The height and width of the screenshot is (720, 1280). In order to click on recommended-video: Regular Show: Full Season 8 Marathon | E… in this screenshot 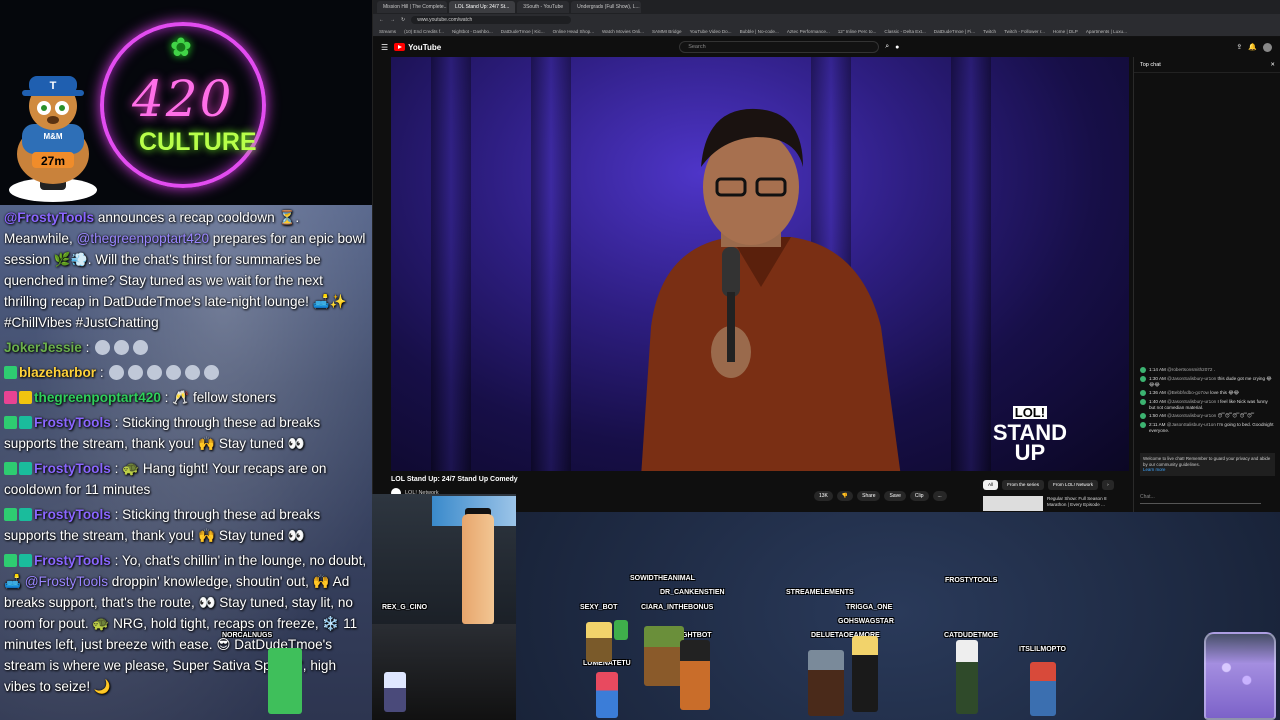, I will do `click(1054, 503)`.